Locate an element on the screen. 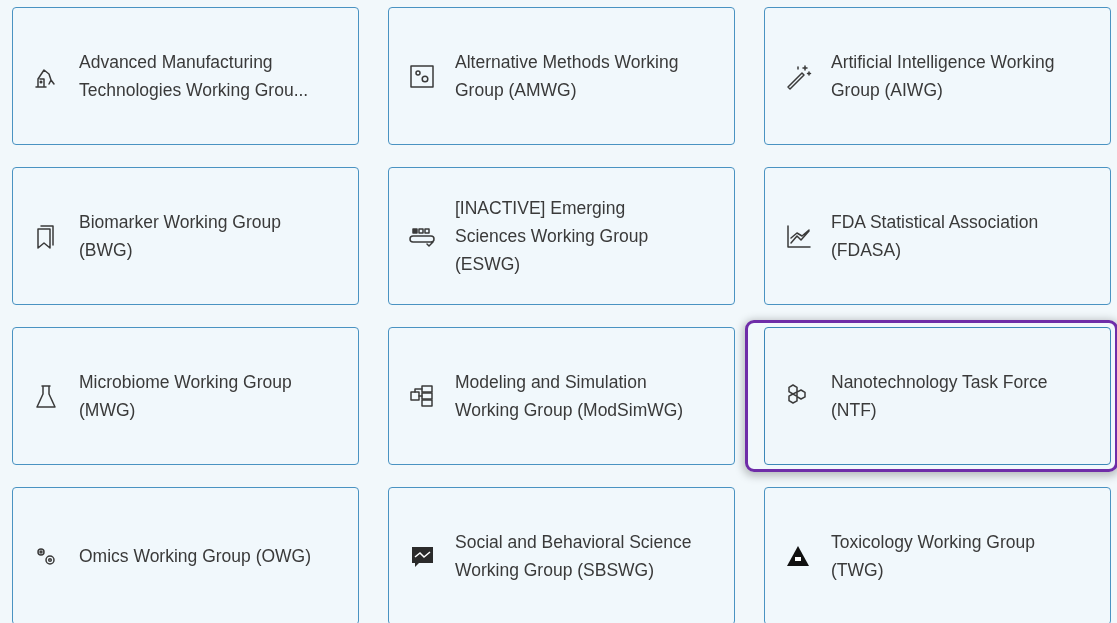 The height and width of the screenshot is (623, 1117). group-card: FDA Statistical Association (FDASA) is located at coordinates (937, 236).